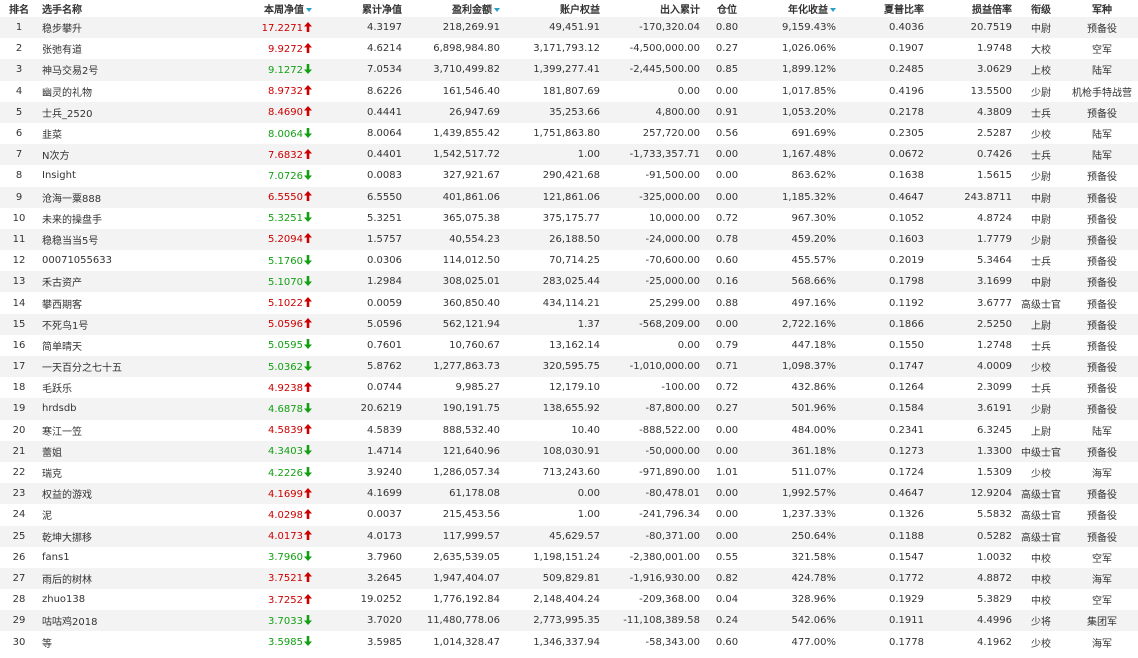 The image size is (1138, 658). I want to click on cell-total-nav: 4.5839, so click(361, 430).